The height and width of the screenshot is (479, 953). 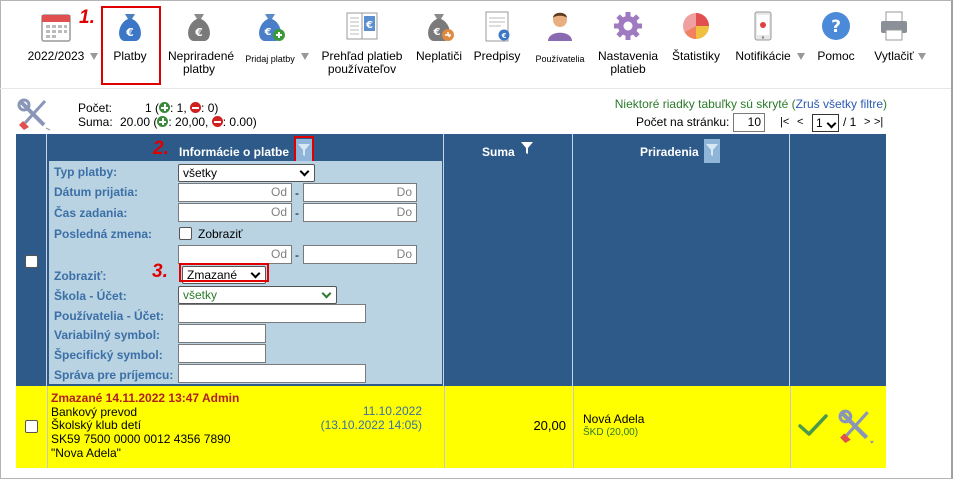 I want to click on count-value: 1 (, so click(x=152, y=108).